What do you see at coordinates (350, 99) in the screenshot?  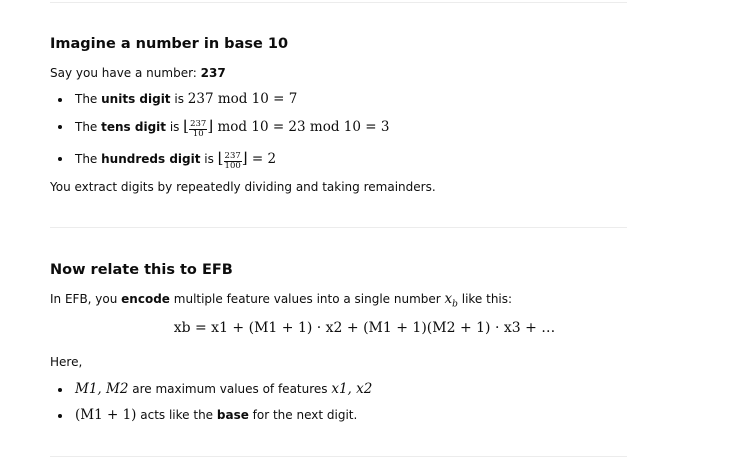 I see `list-item-units: The units digit is 237 mod 10 = 7` at bounding box center [350, 99].